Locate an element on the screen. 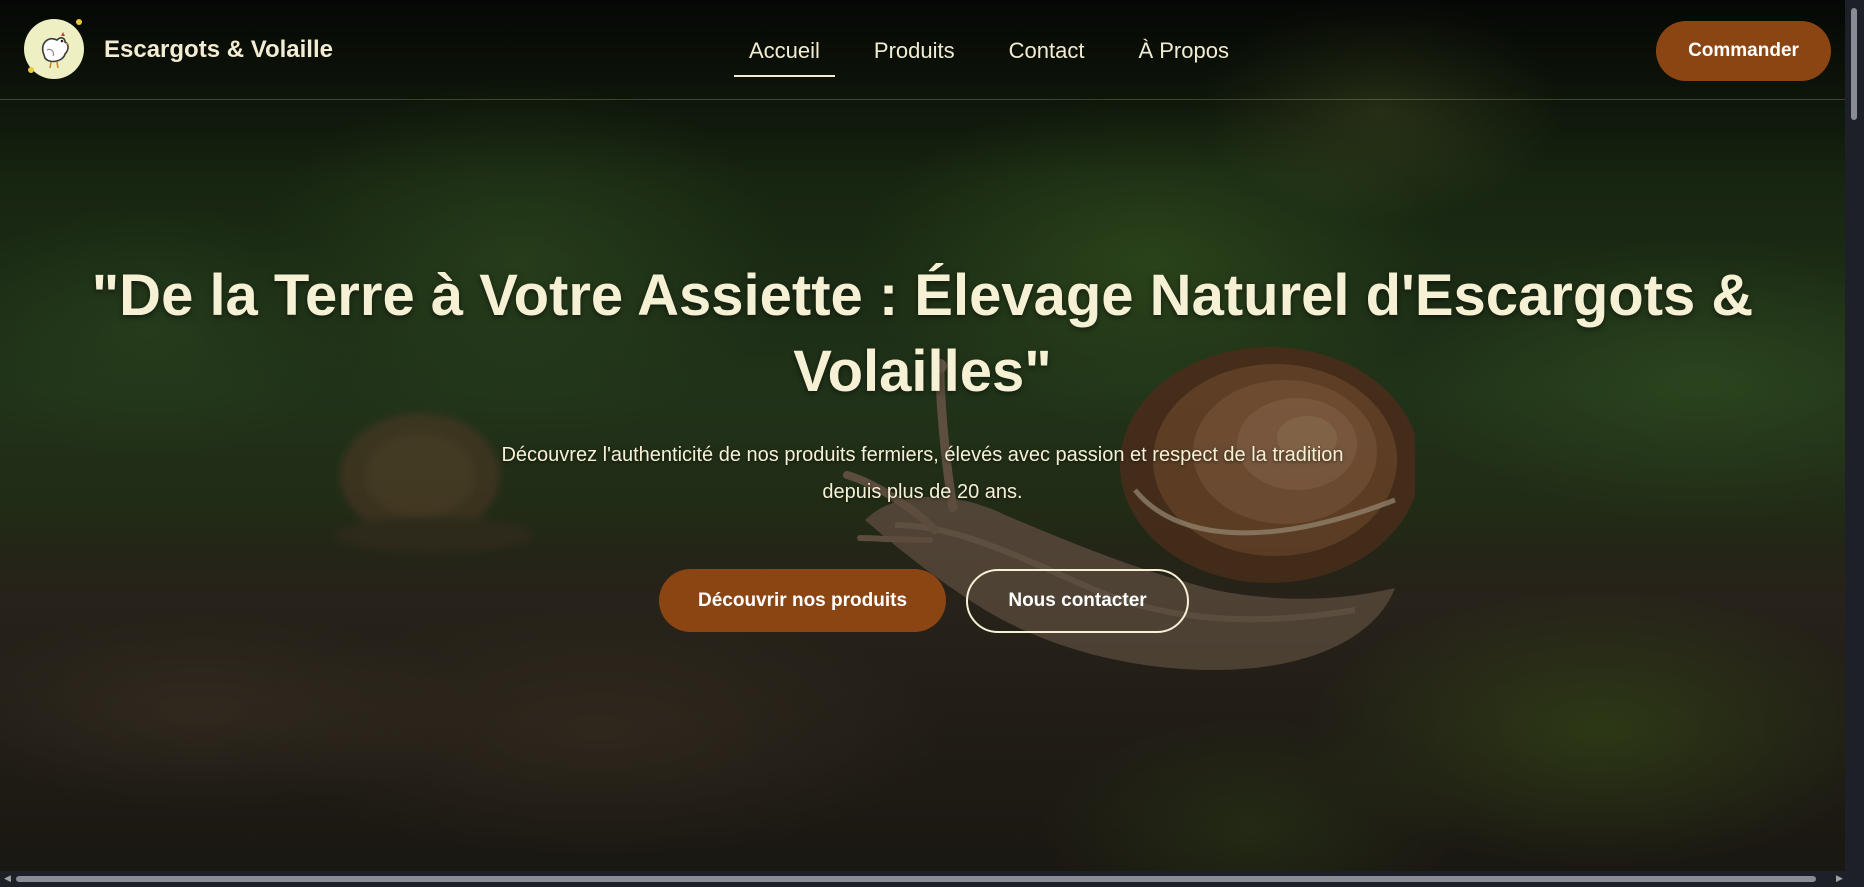  vertical-scrollbar is located at coordinates (1854, 435).